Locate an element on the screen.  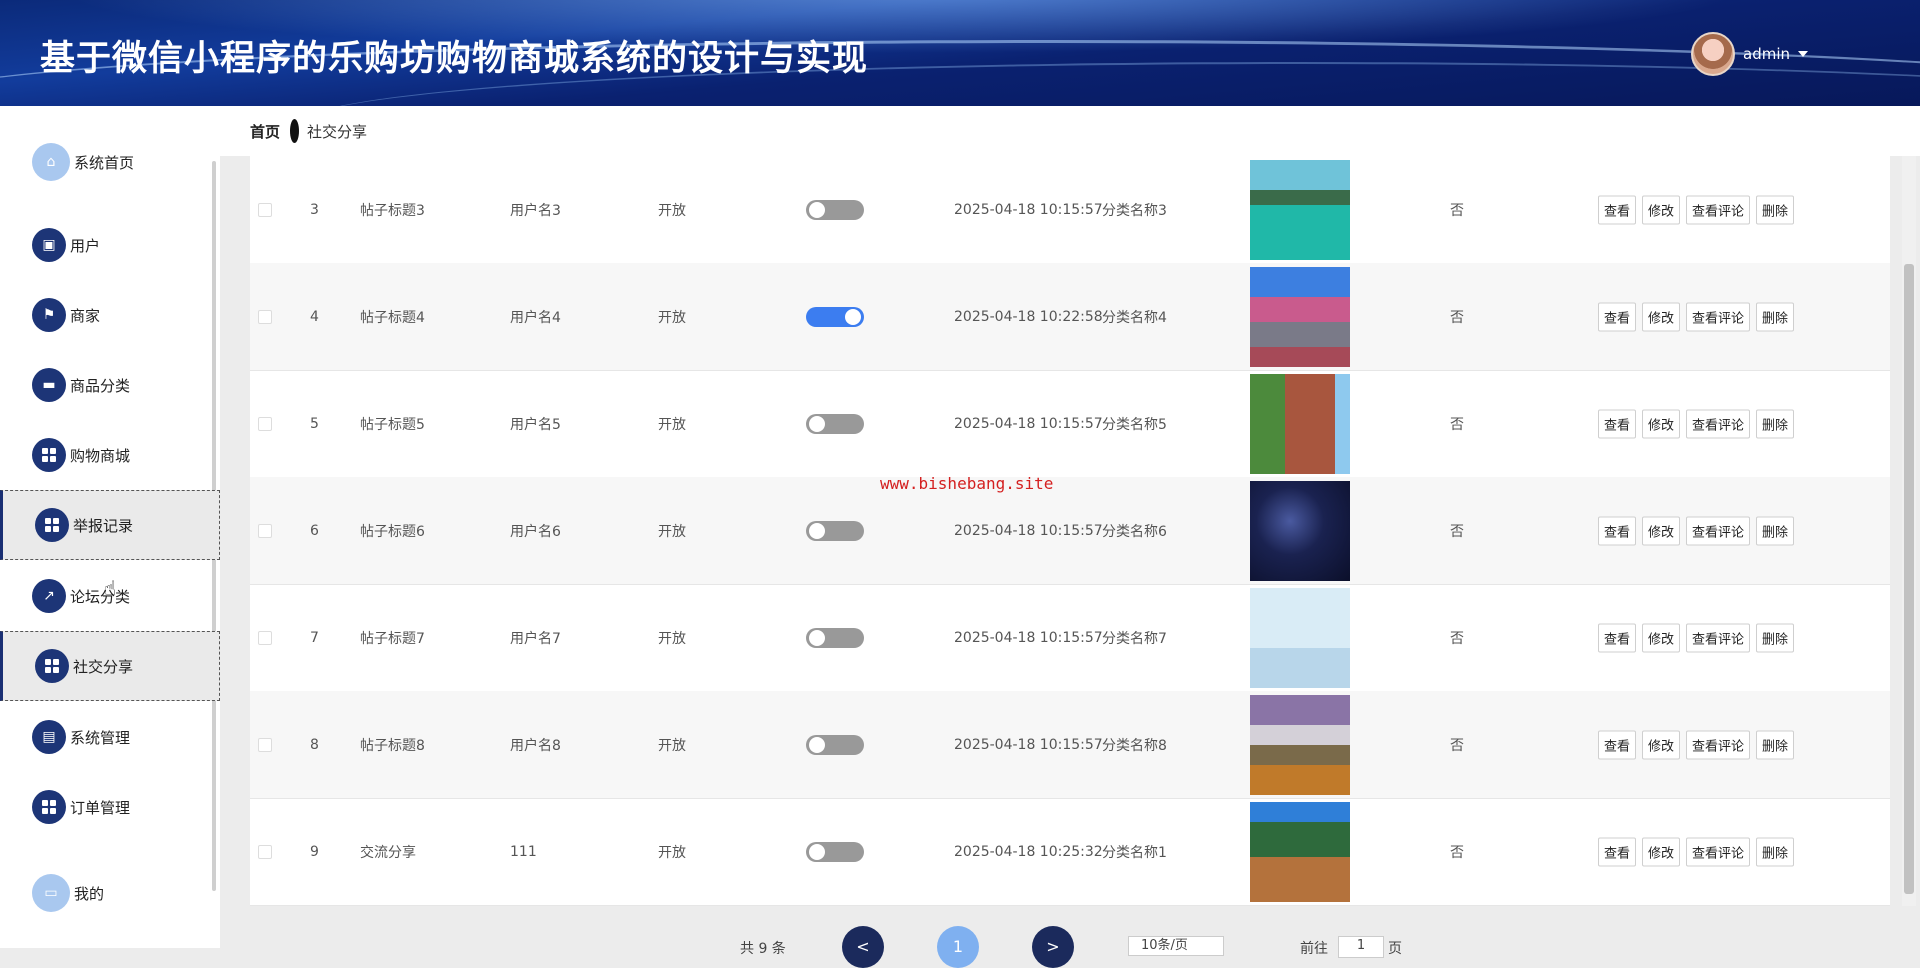
sidebar-item: ▤ 系统管理 is located at coordinates (110, 737).